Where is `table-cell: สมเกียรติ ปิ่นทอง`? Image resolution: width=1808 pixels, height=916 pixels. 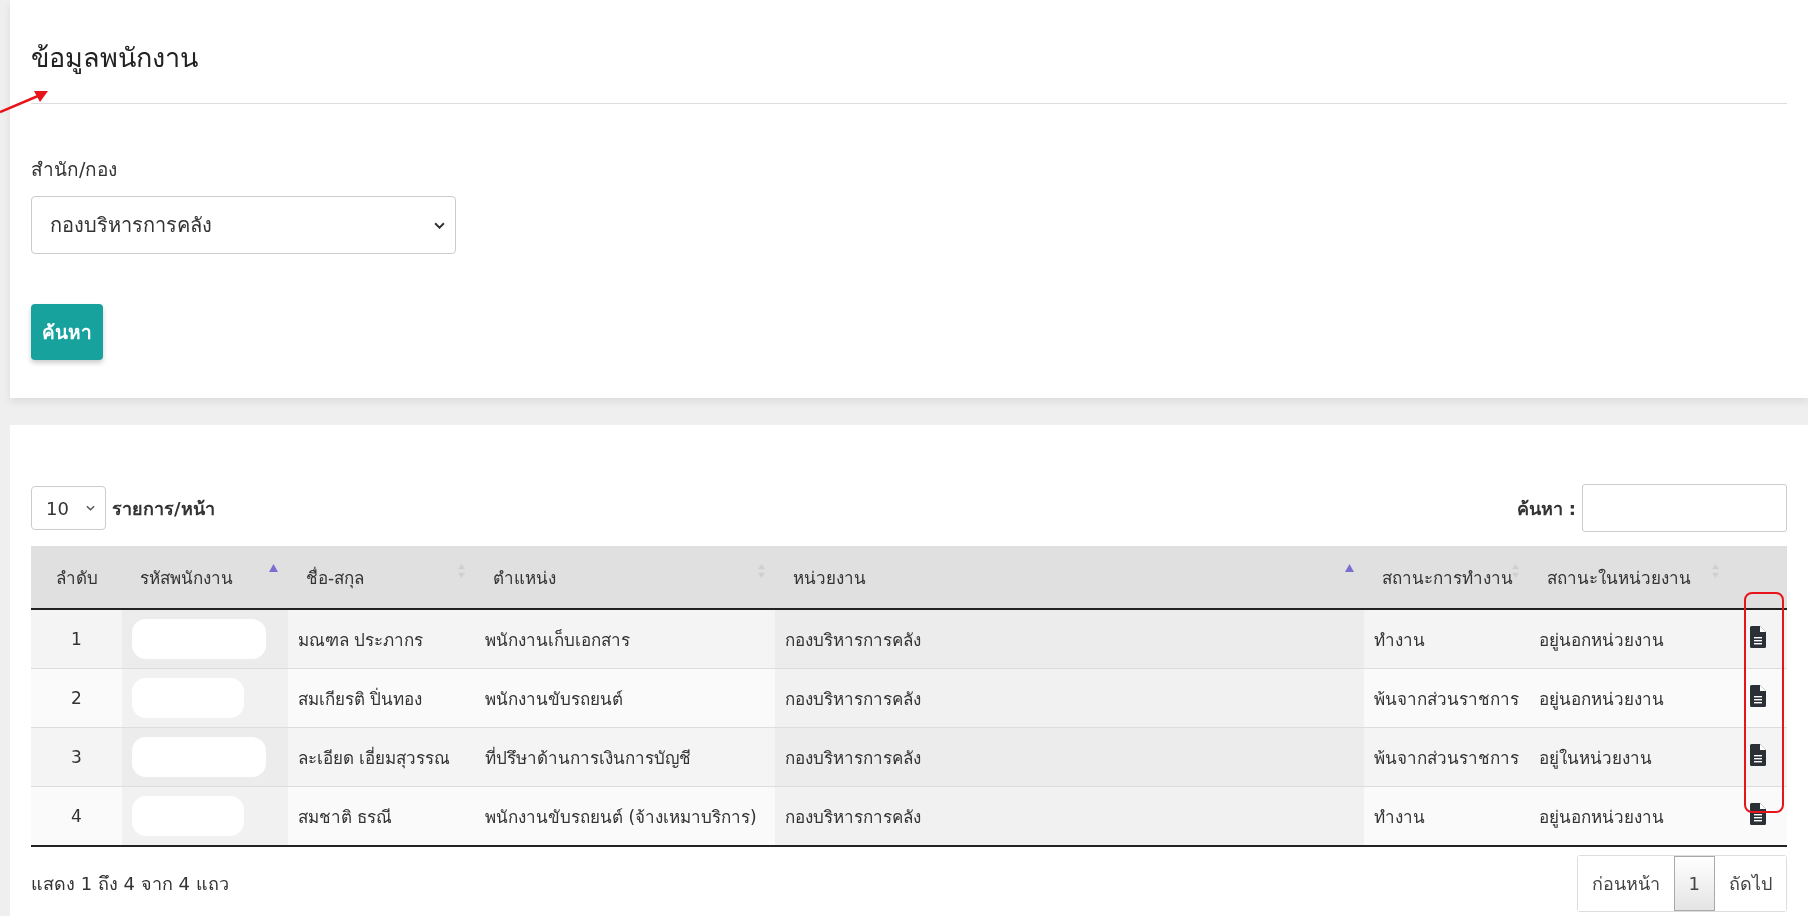
table-cell: สมเกียรติ ปิ่นทอง is located at coordinates (381, 698).